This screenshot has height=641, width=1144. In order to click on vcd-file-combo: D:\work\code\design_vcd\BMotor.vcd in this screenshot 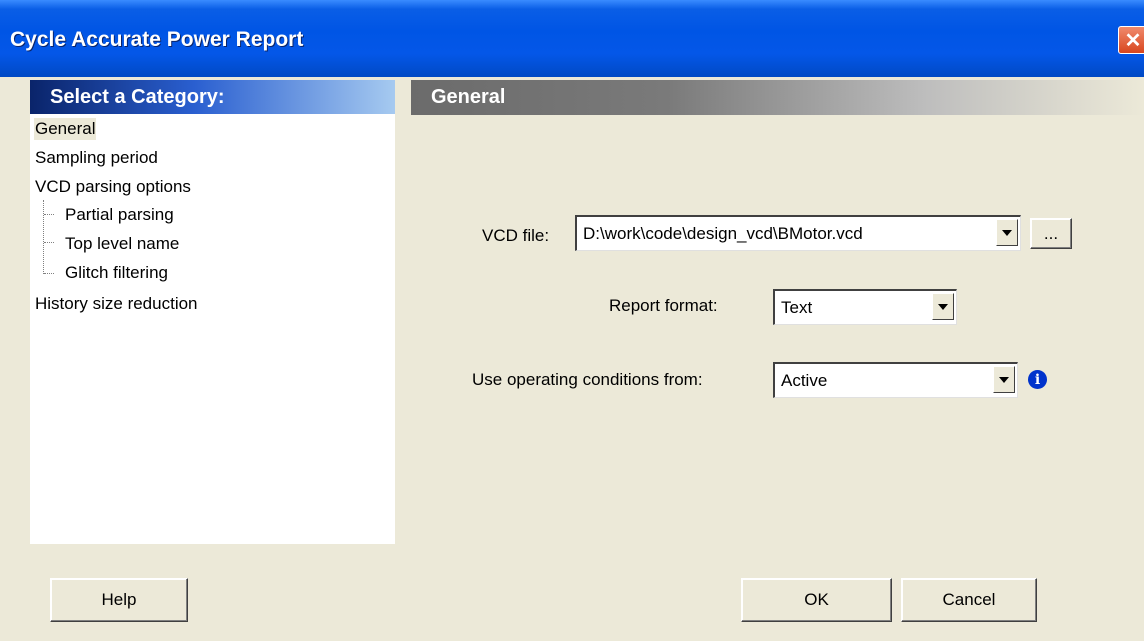, I will do `click(798, 233)`.